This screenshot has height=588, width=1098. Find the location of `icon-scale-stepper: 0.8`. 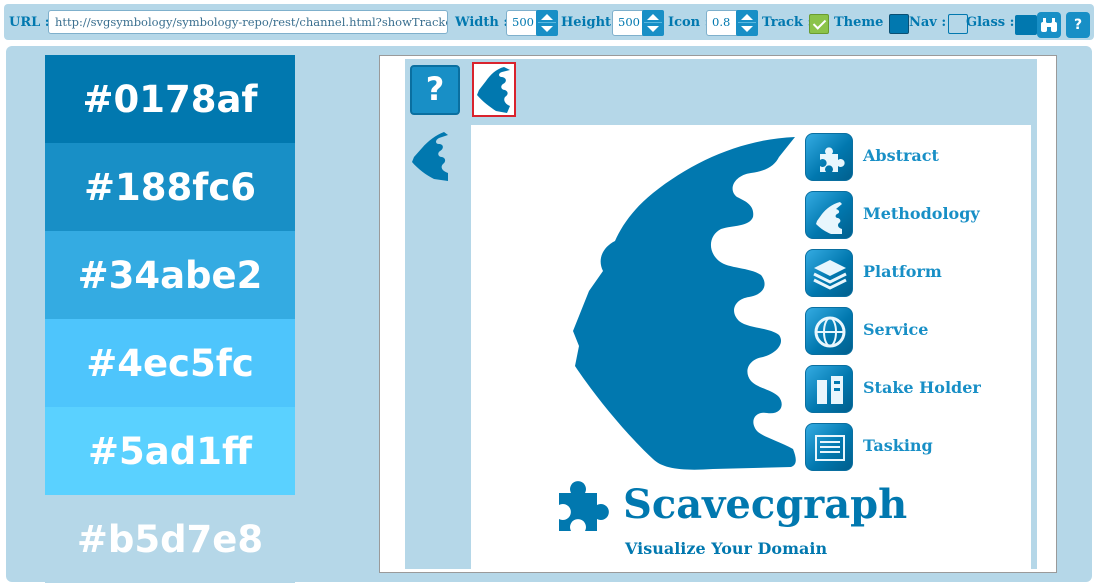

icon-scale-stepper: 0.8 is located at coordinates (732, 23).